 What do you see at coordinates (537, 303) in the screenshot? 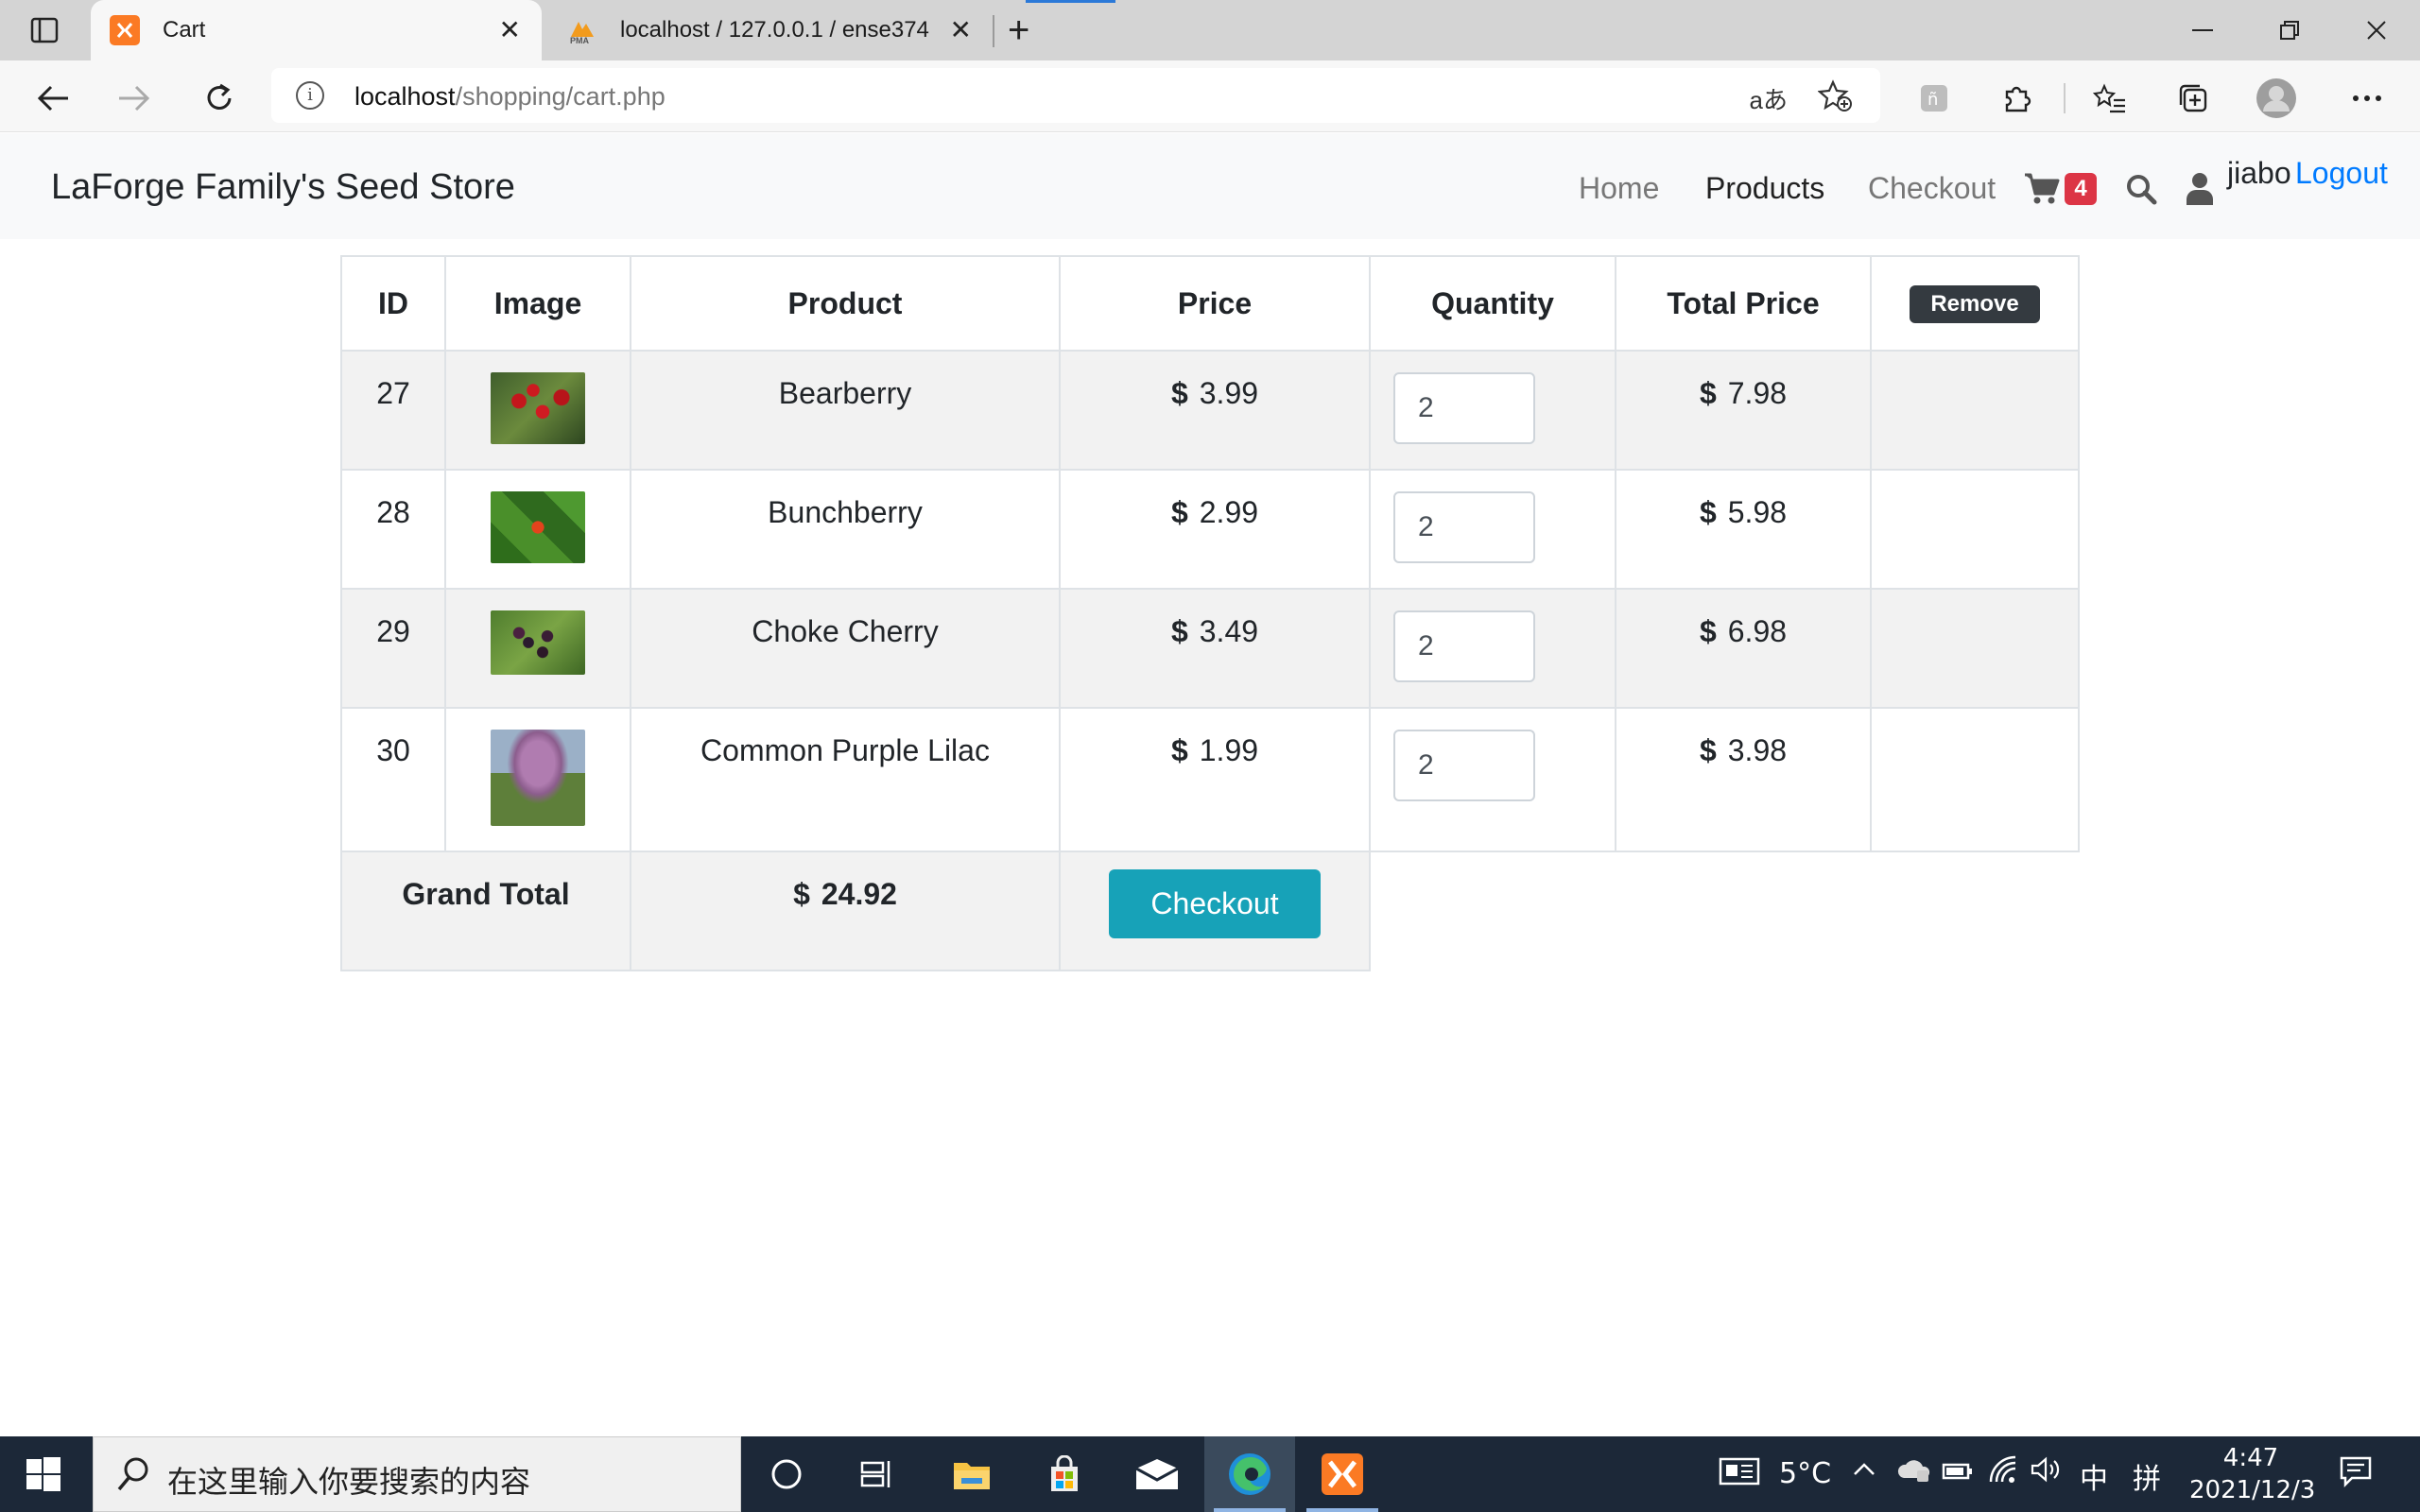
I see `header-image: Image` at bounding box center [537, 303].